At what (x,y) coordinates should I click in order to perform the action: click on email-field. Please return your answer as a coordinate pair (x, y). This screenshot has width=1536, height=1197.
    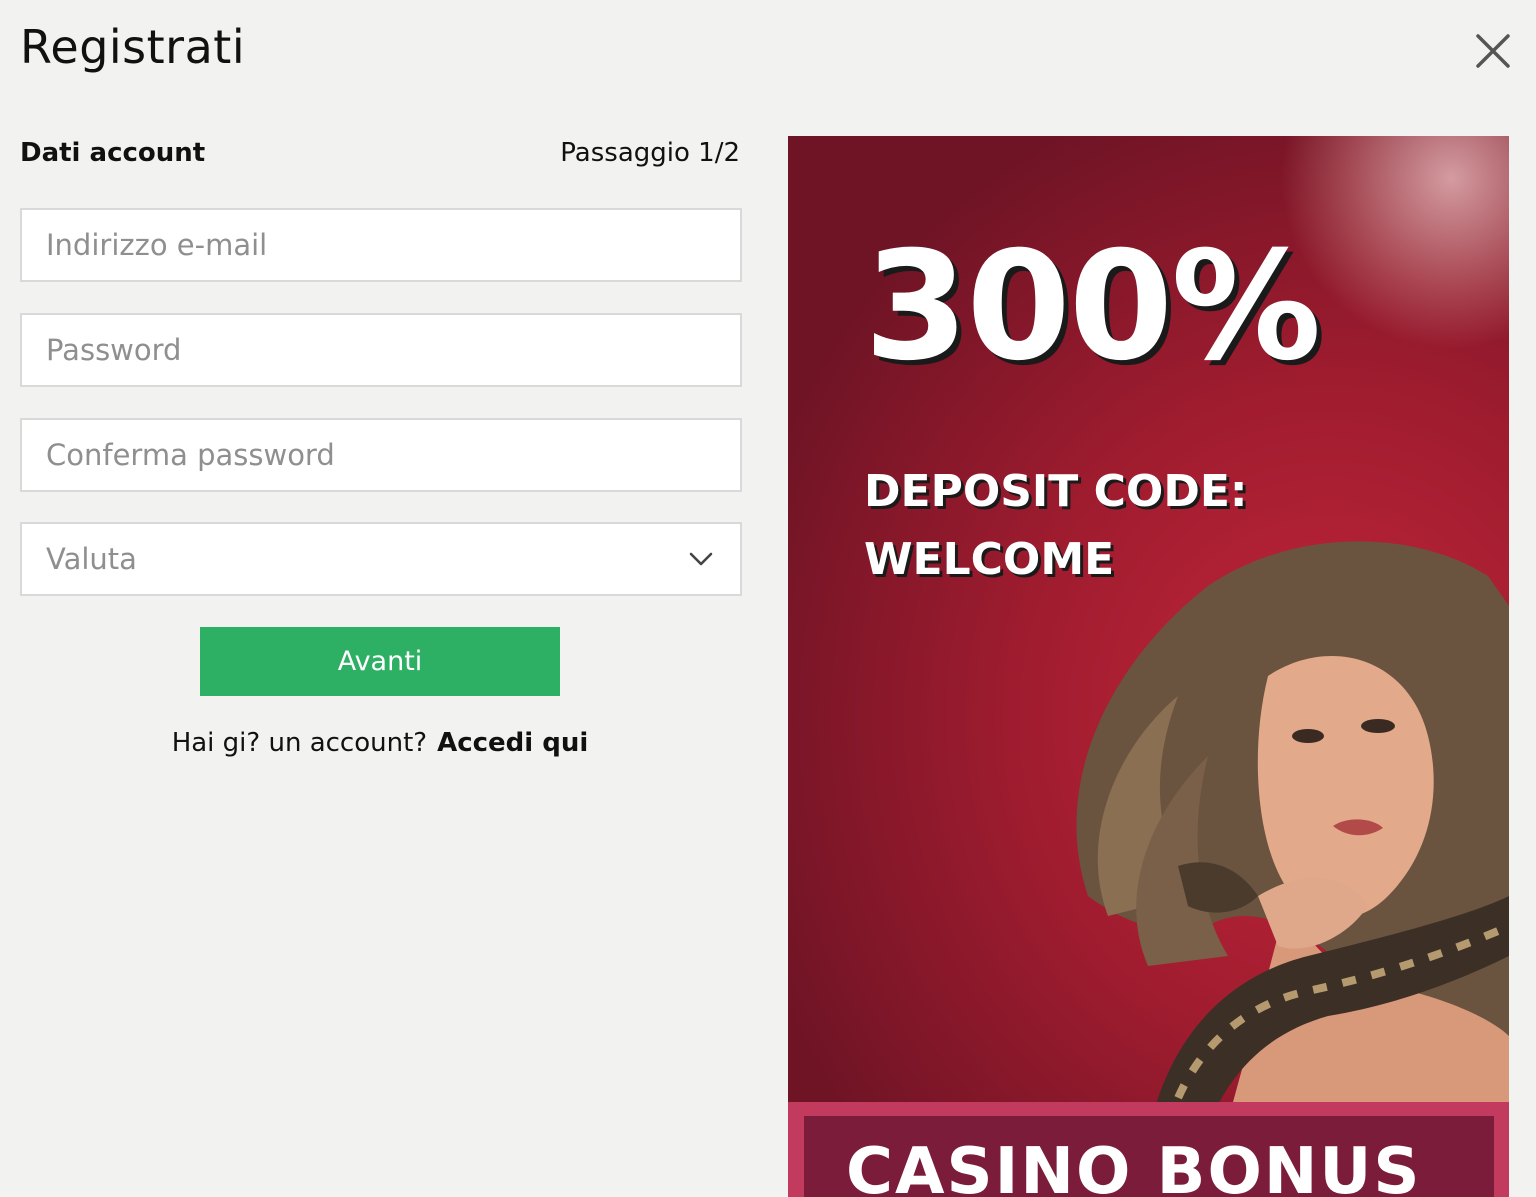
    Looking at the image, I should click on (381, 245).